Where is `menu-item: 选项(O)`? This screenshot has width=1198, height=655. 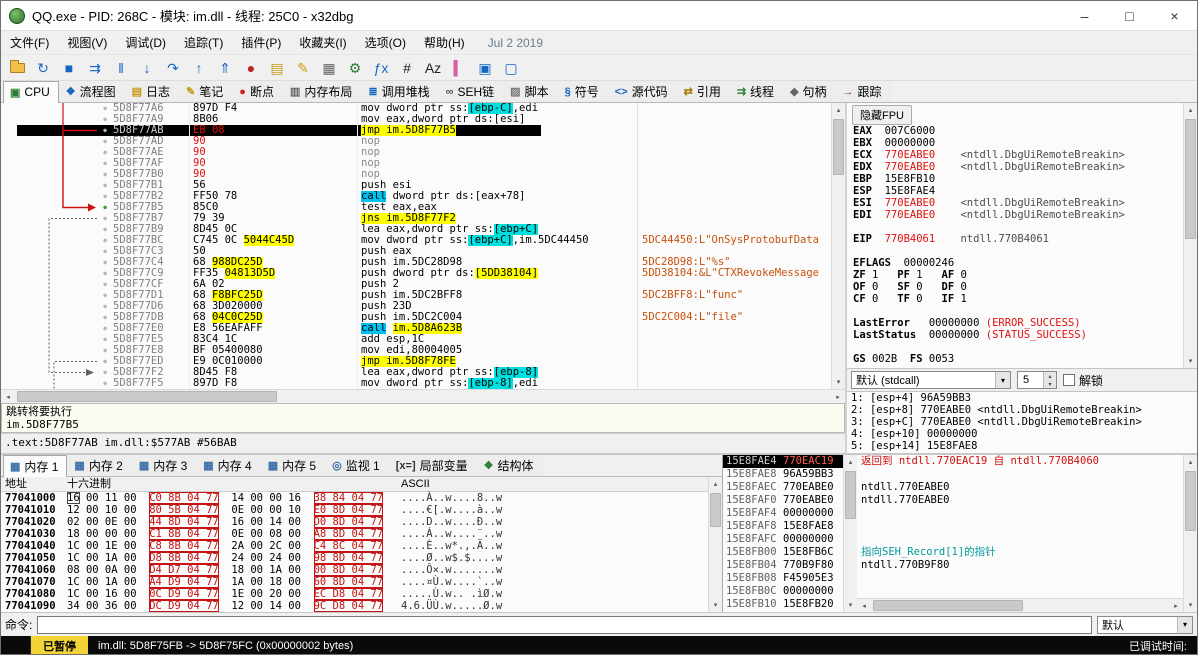
menu-item: 选项(O) is located at coordinates (385, 42).